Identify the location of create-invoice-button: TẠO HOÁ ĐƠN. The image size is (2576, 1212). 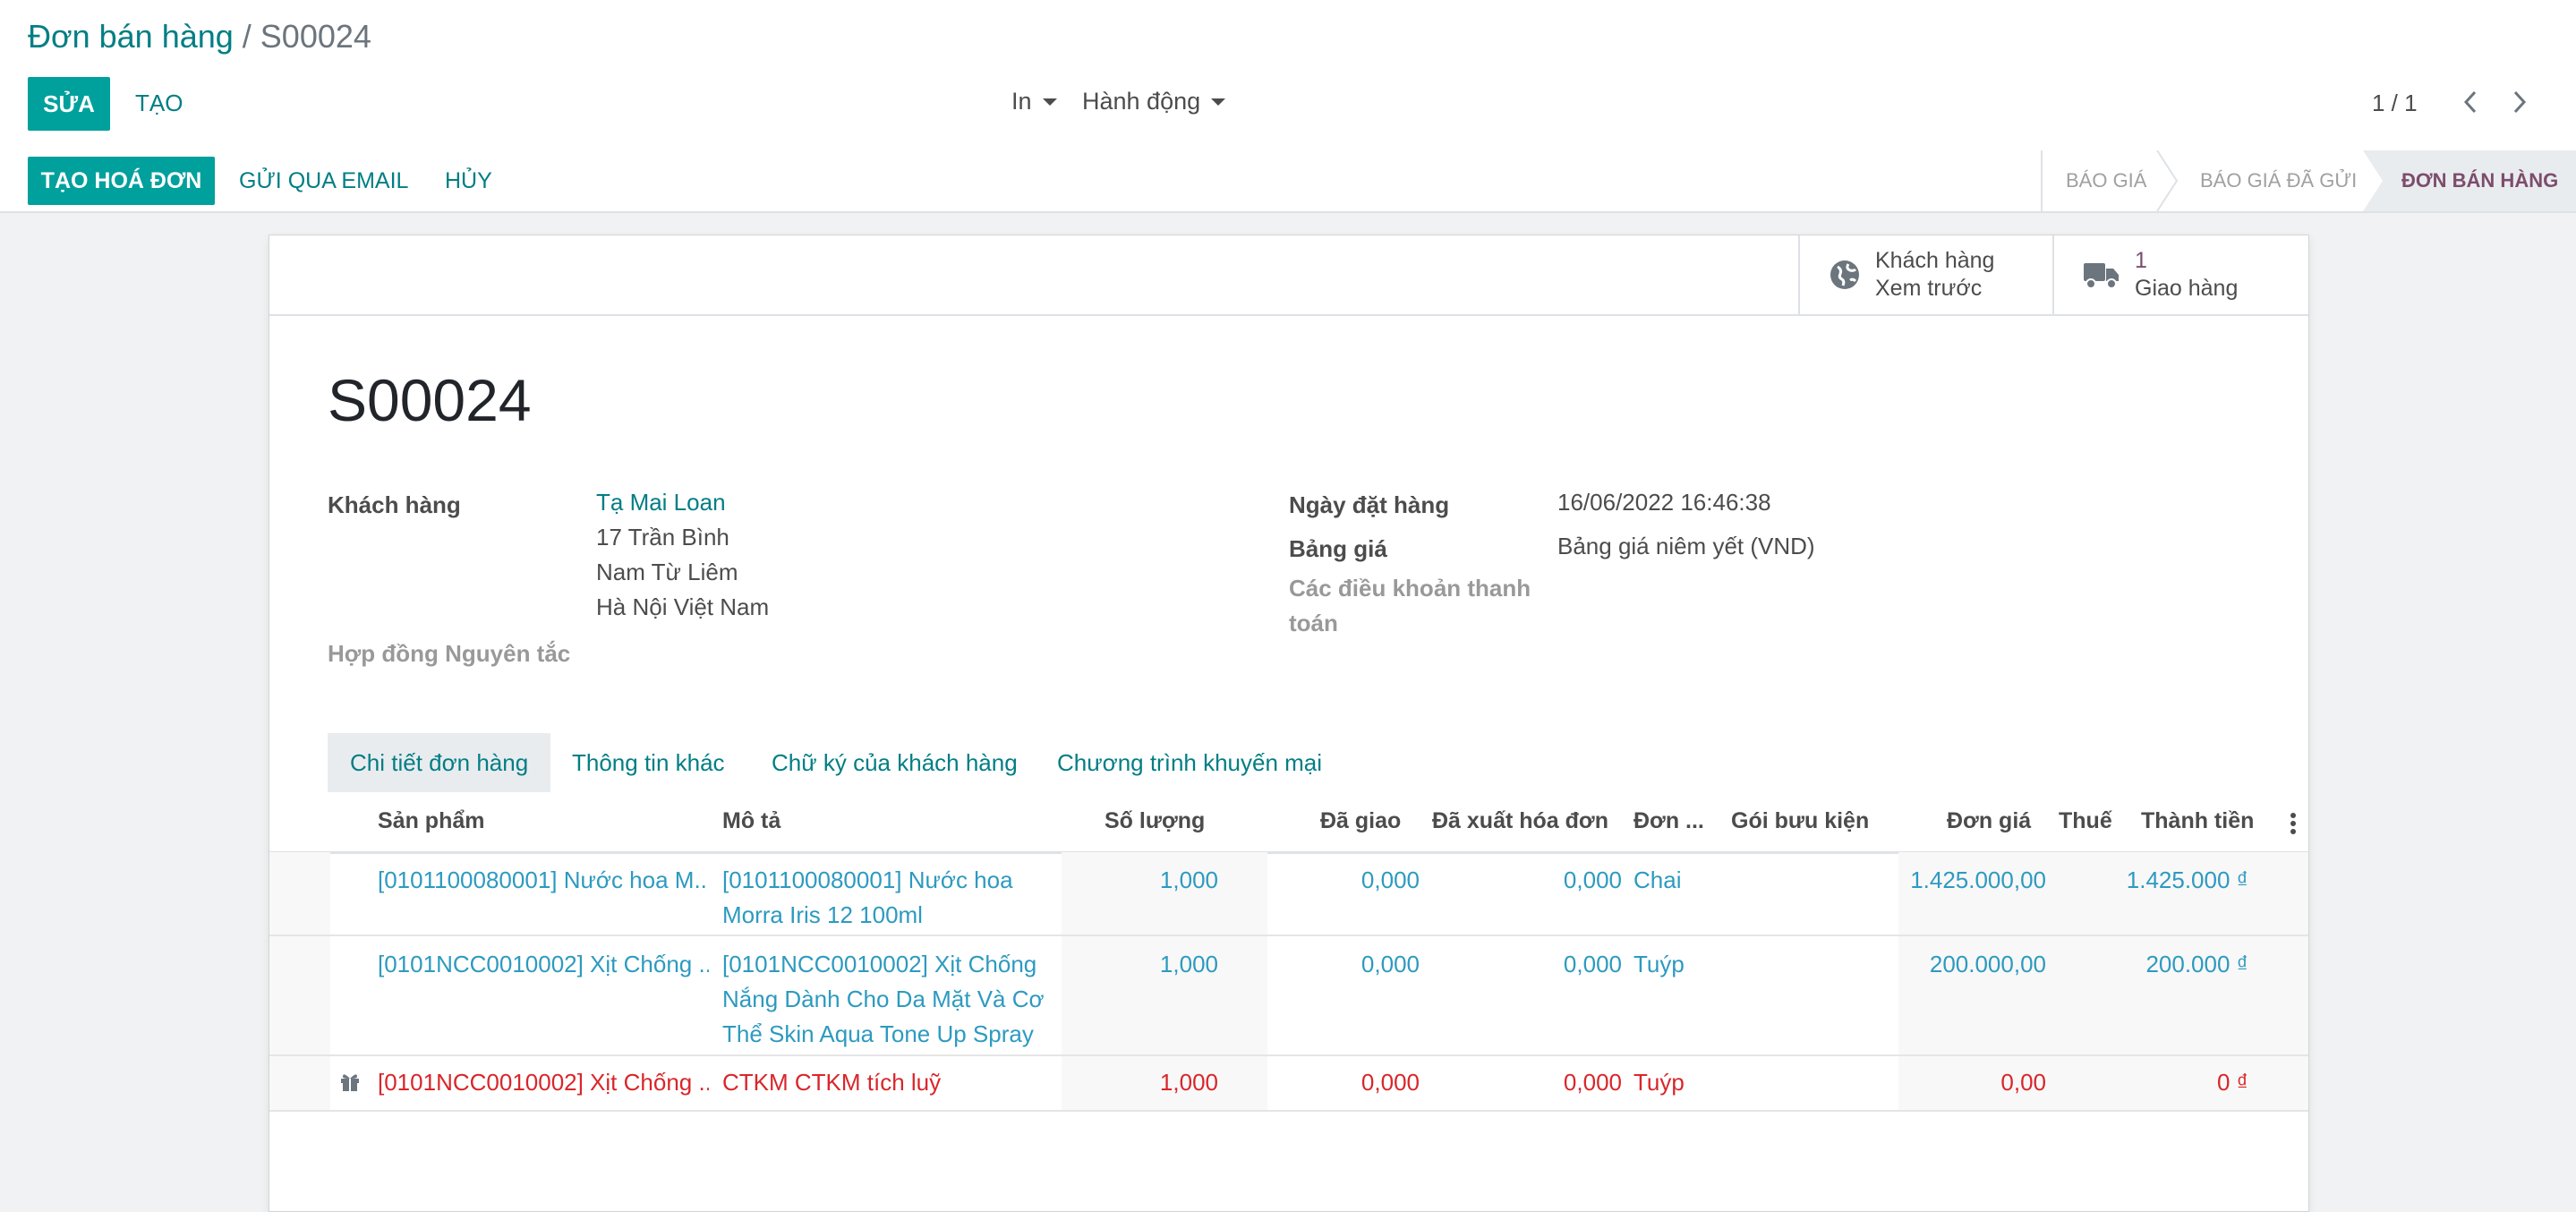
(121, 181).